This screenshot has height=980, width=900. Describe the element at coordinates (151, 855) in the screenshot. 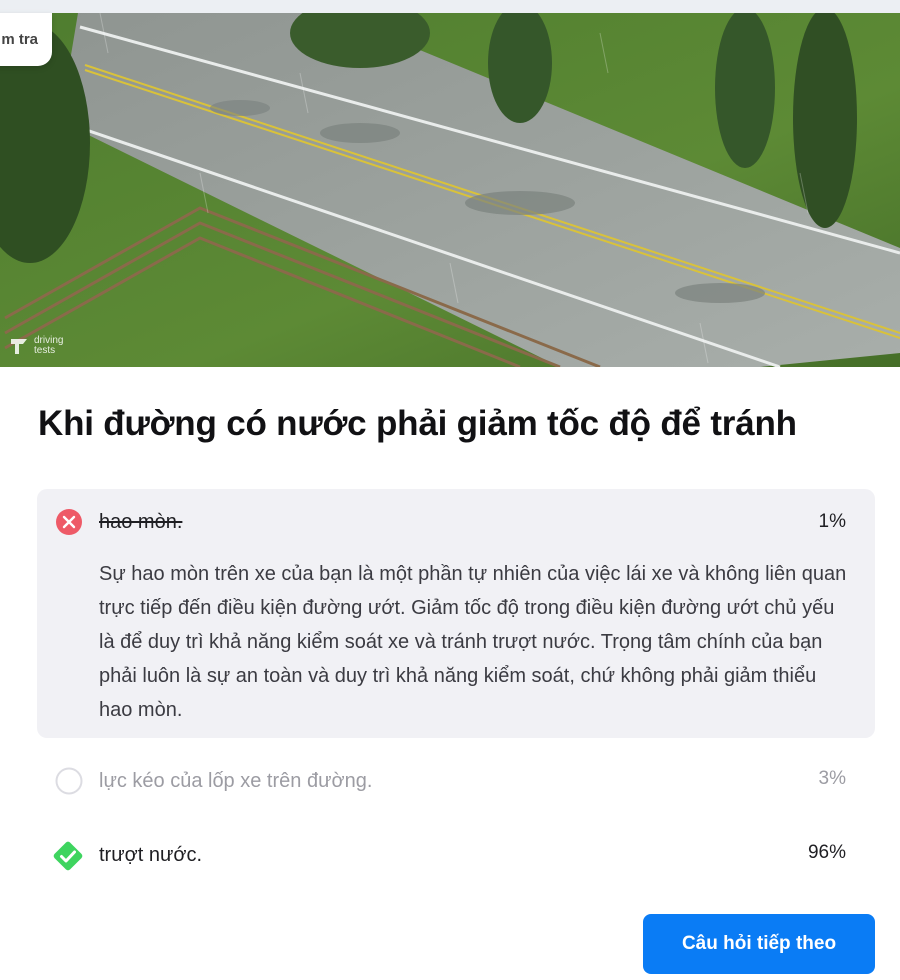

I see `answer-option-label: trượt nước.` at that location.